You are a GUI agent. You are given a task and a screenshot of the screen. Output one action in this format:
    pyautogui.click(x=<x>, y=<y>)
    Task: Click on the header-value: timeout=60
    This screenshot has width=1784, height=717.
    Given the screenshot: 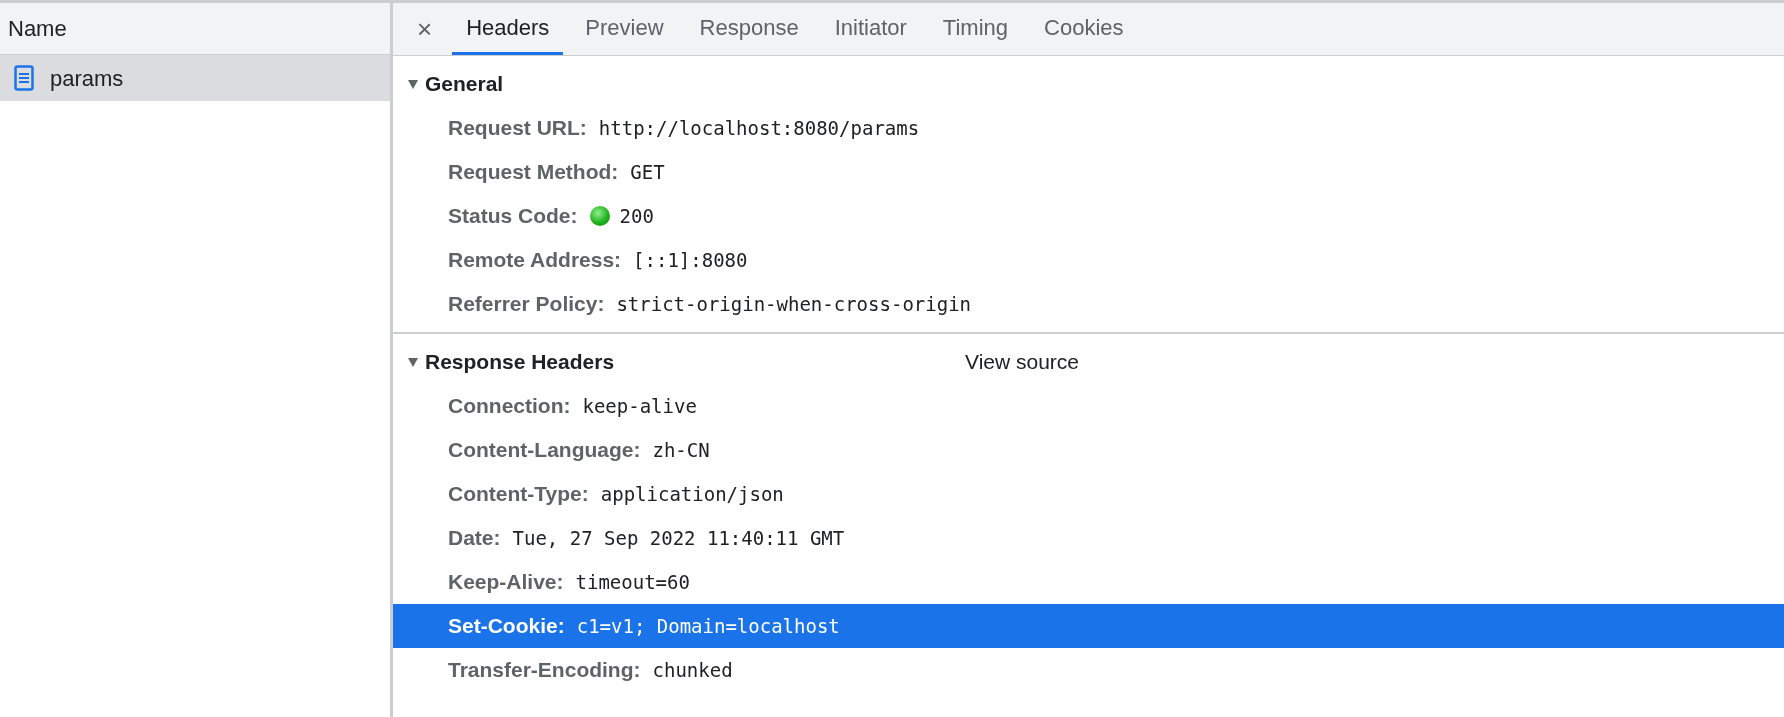 What is the action you would take?
    pyautogui.click(x=632, y=582)
    